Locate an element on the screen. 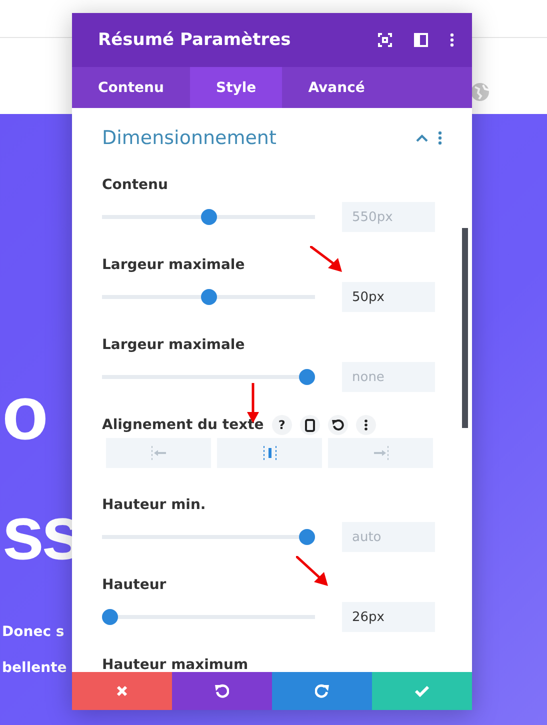 Image resolution: width=547 pixels, height=725 pixels. redo-button is located at coordinates (322, 691).